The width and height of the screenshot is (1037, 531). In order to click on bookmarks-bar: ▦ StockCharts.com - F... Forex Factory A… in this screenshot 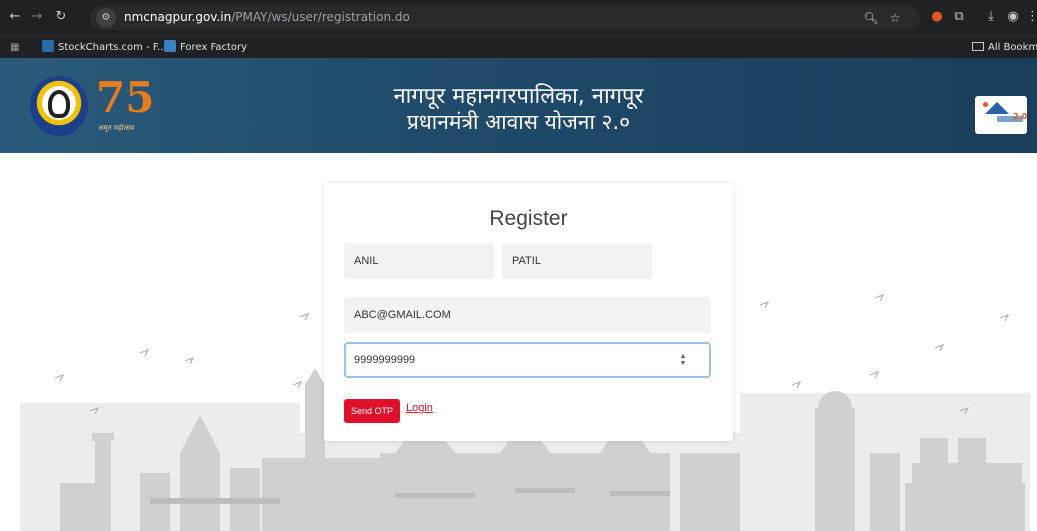, I will do `click(518, 47)`.